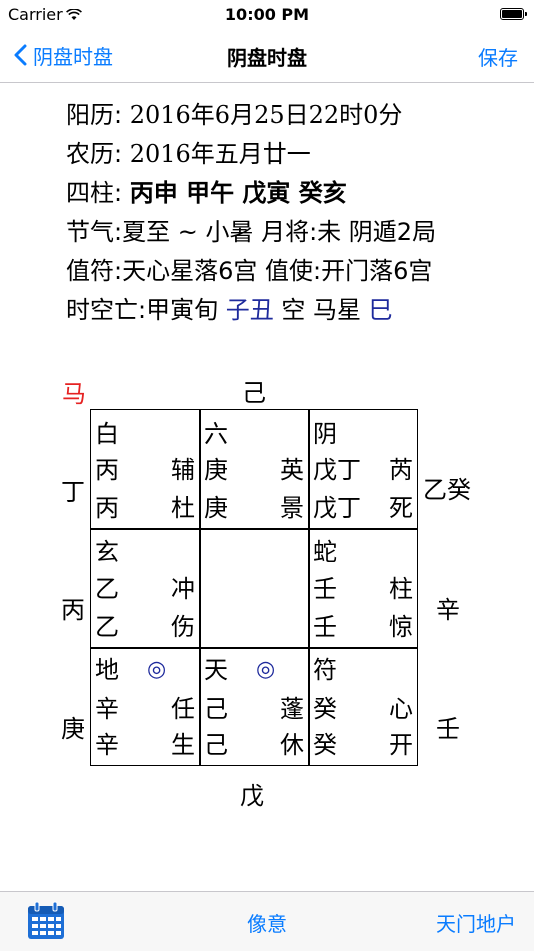  What do you see at coordinates (292, 470) in the screenshot?
I see `palace-star: 英` at bounding box center [292, 470].